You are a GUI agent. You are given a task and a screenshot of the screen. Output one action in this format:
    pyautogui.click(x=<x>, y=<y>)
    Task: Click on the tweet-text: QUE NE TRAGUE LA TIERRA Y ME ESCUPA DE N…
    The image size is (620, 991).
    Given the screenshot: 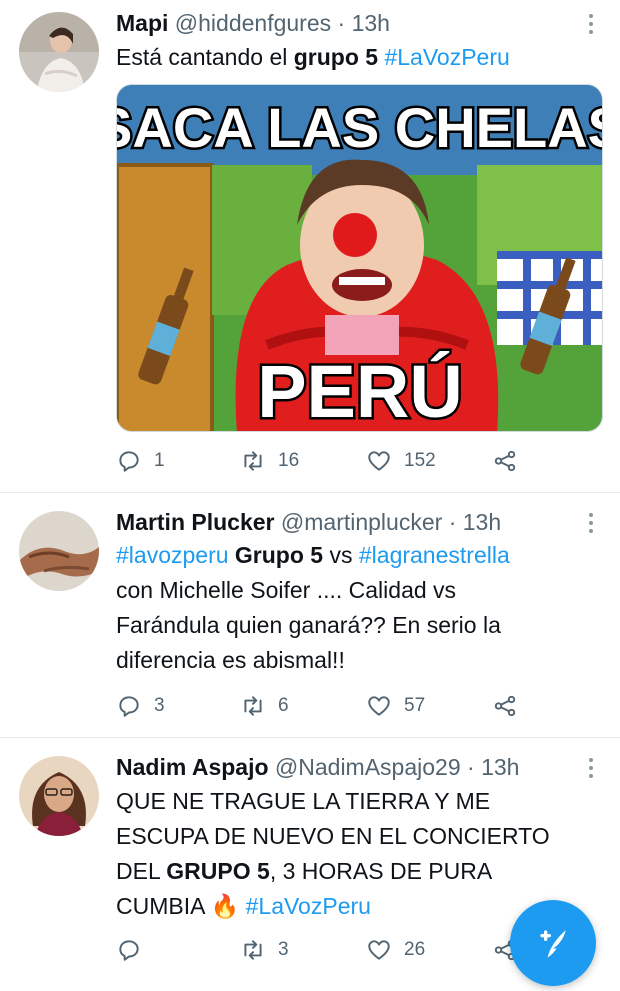 What is the action you would take?
    pyautogui.click(x=353, y=854)
    